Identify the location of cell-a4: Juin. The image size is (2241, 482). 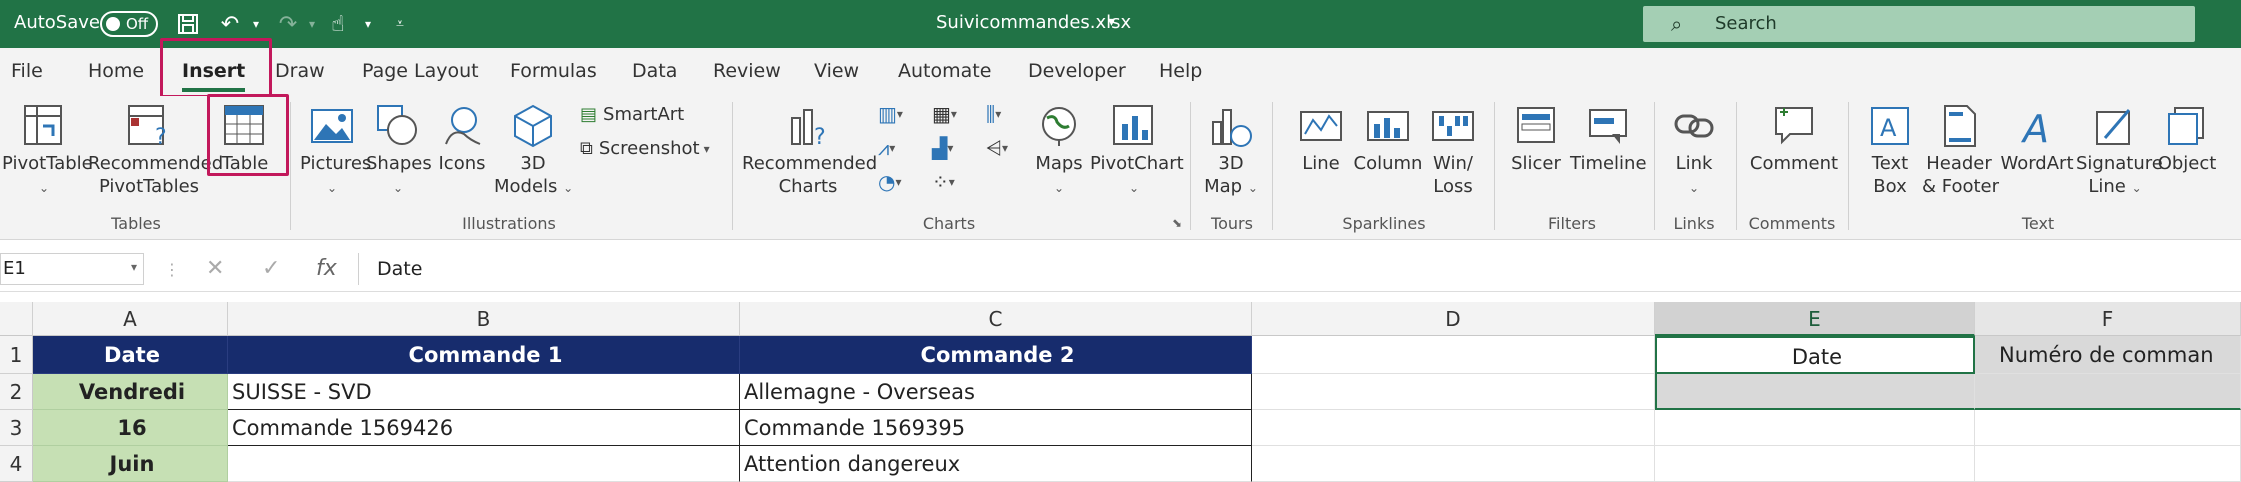
(130, 464).